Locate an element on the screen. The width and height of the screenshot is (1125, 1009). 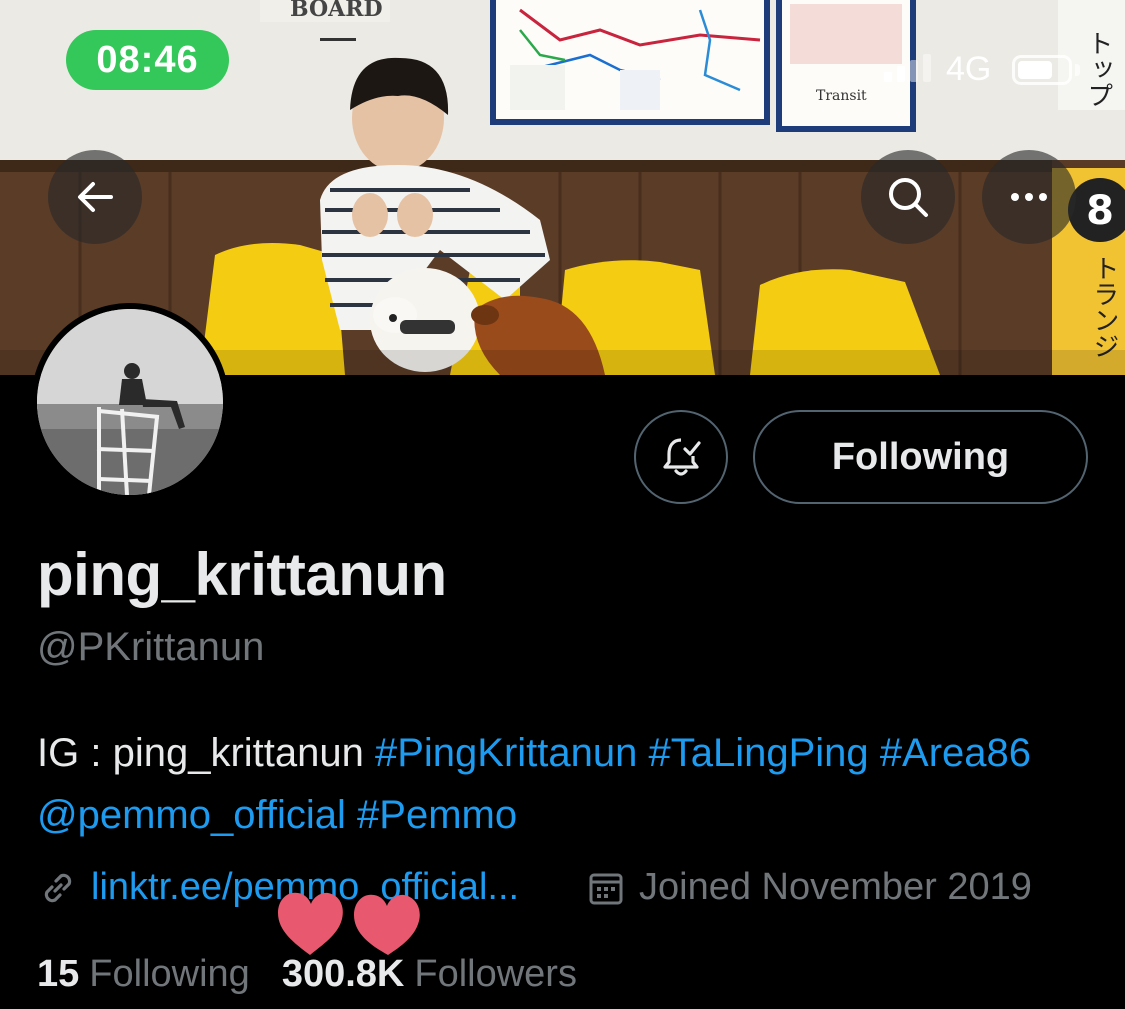
network-type: 4G is located at coordinates (969, 69).